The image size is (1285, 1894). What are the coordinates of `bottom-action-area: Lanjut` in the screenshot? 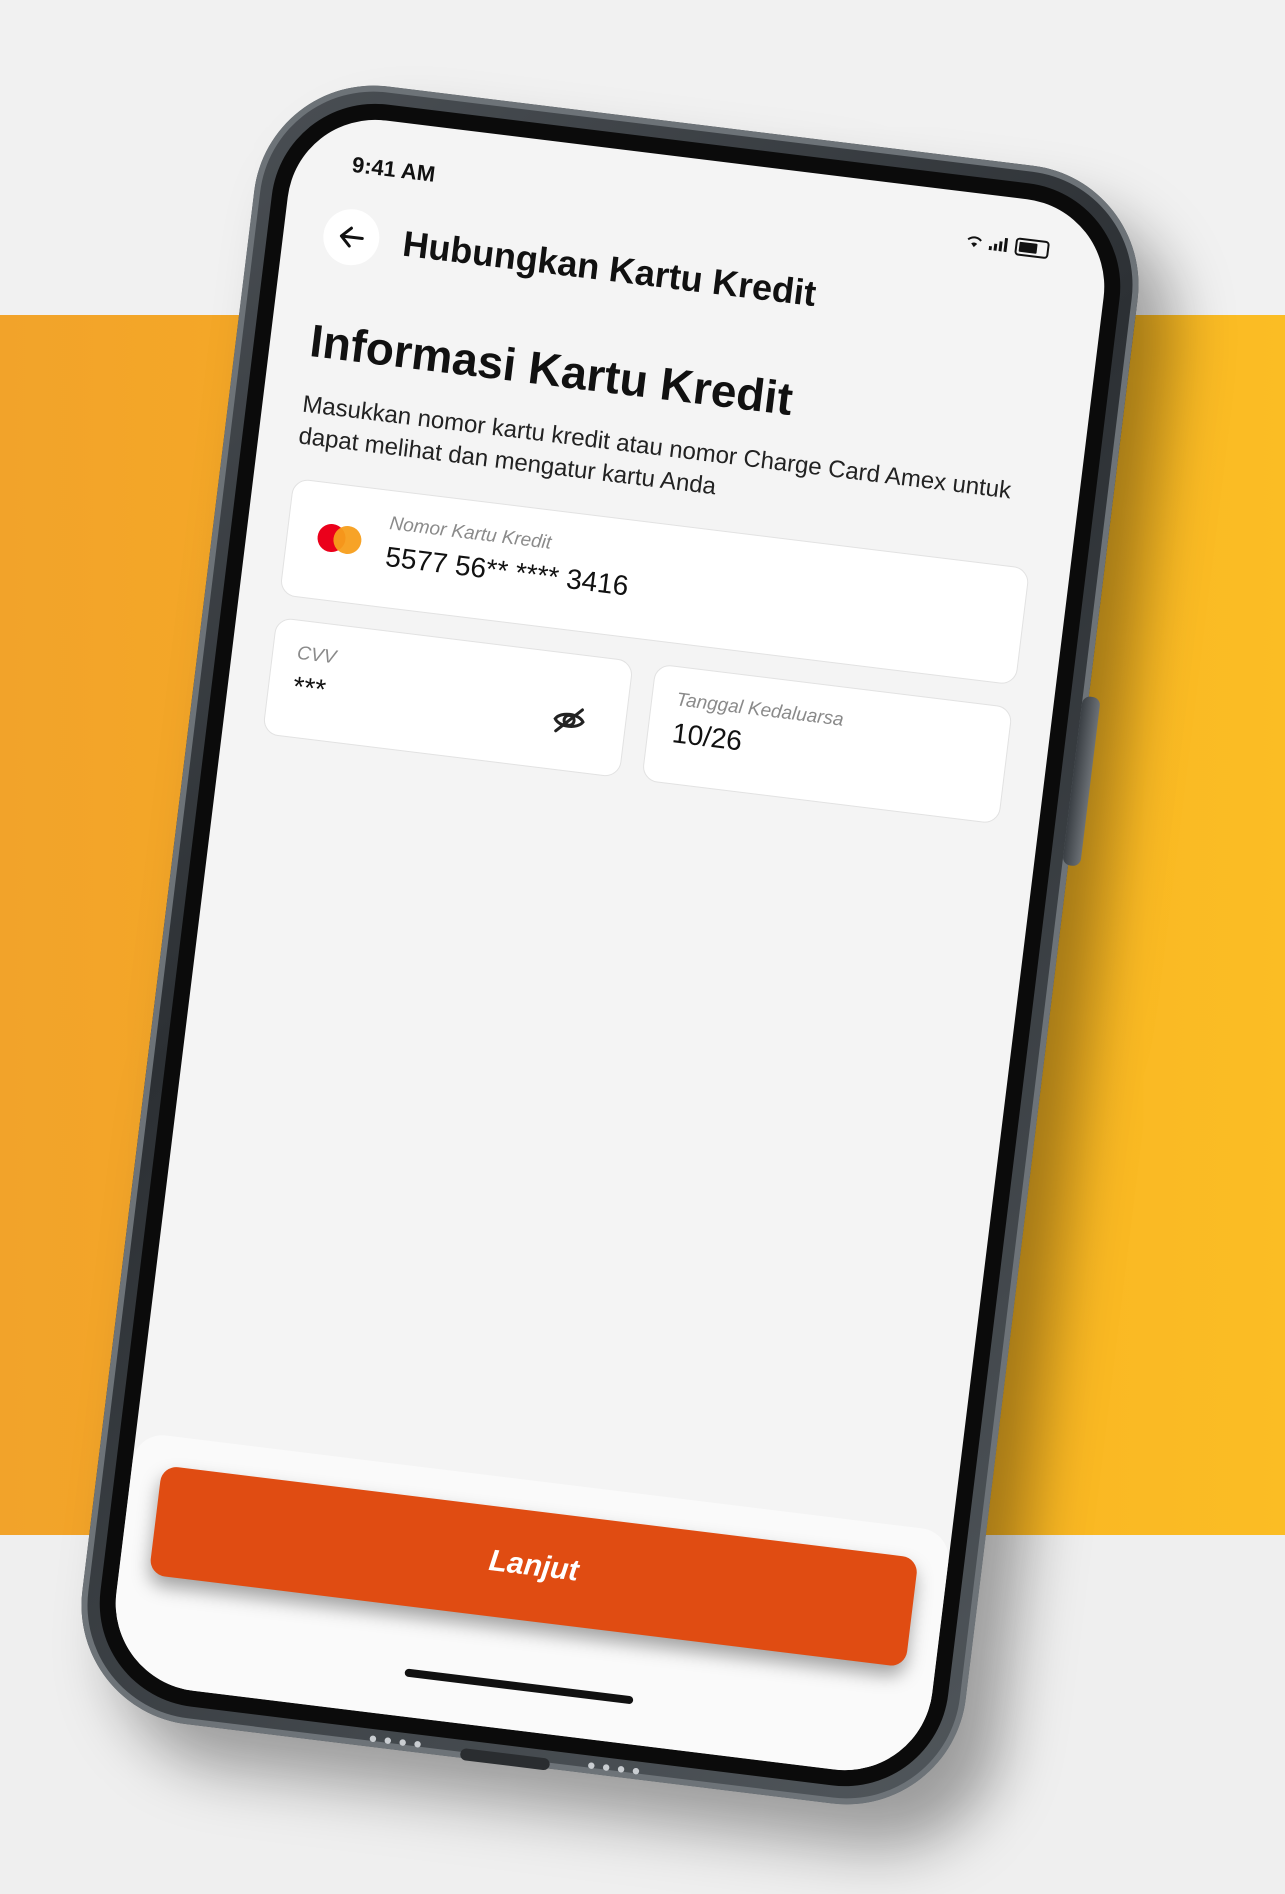 It's located at (529, 1606).